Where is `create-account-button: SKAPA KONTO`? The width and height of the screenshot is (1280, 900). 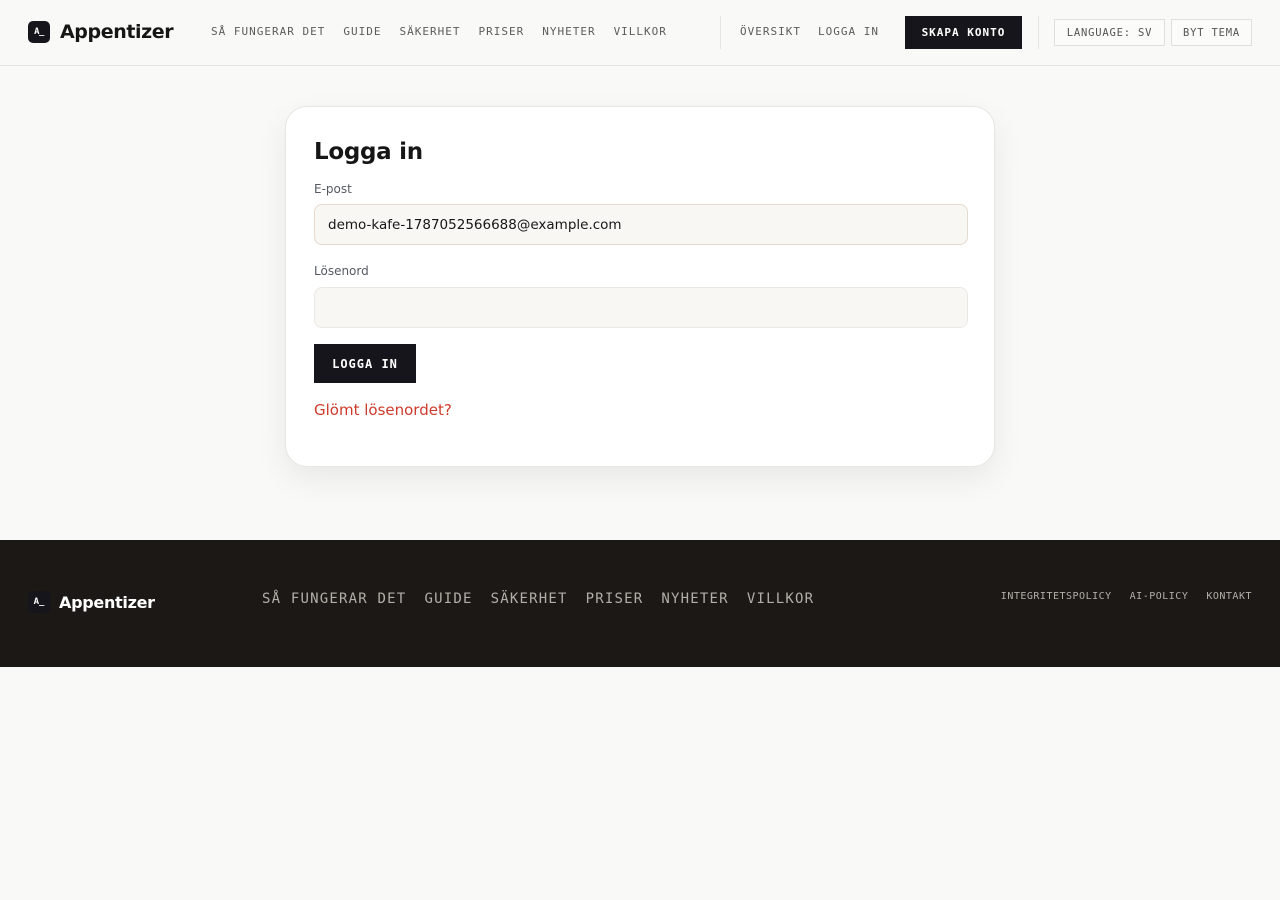 create-account-button: SKAPA KONTO is located at coordinates (963, 32).